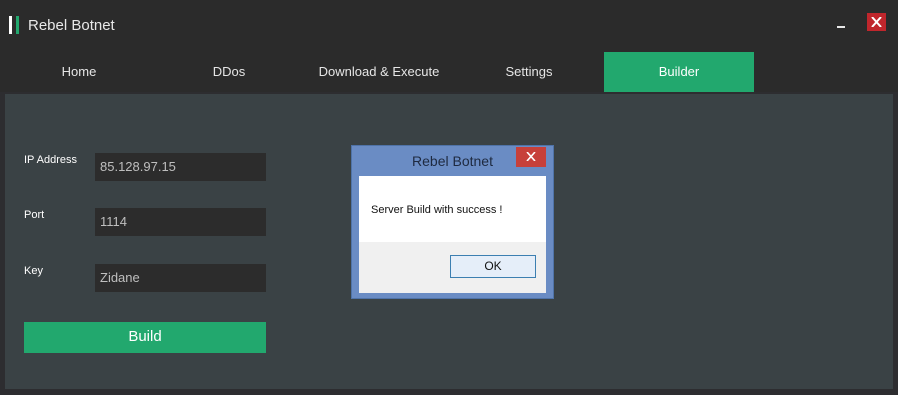 The image size is (898, 395). Describe the element at coordinates (33, 271) in the screenshot. I see `key-label: Key` at that location.